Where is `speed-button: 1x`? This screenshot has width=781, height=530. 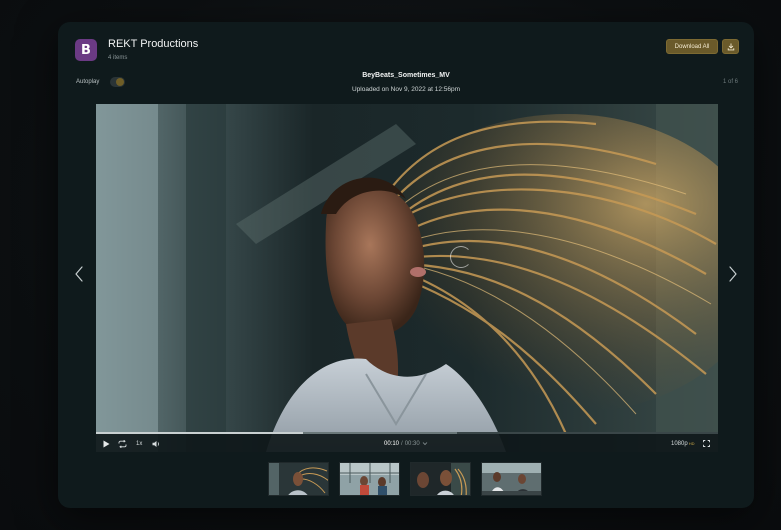
speed-button: 1x is located at coordinates (139, 443).